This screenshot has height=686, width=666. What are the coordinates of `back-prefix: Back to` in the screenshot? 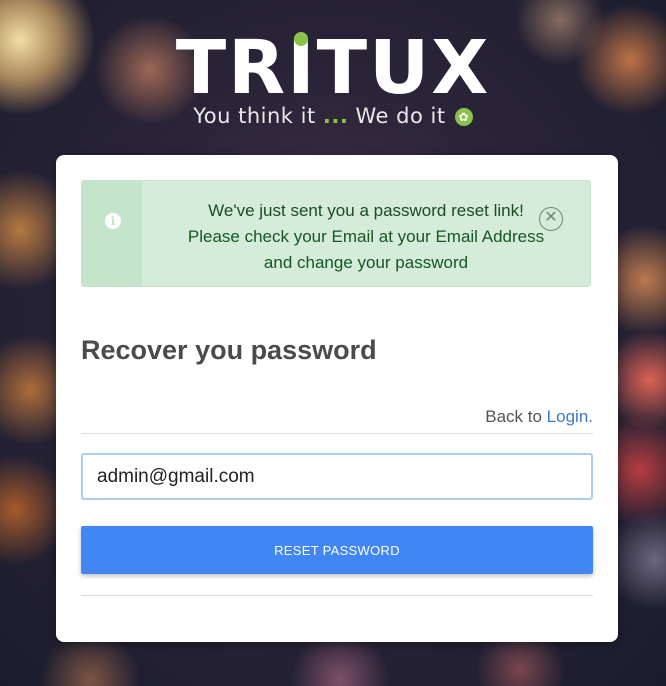 It's located at (516, 416).